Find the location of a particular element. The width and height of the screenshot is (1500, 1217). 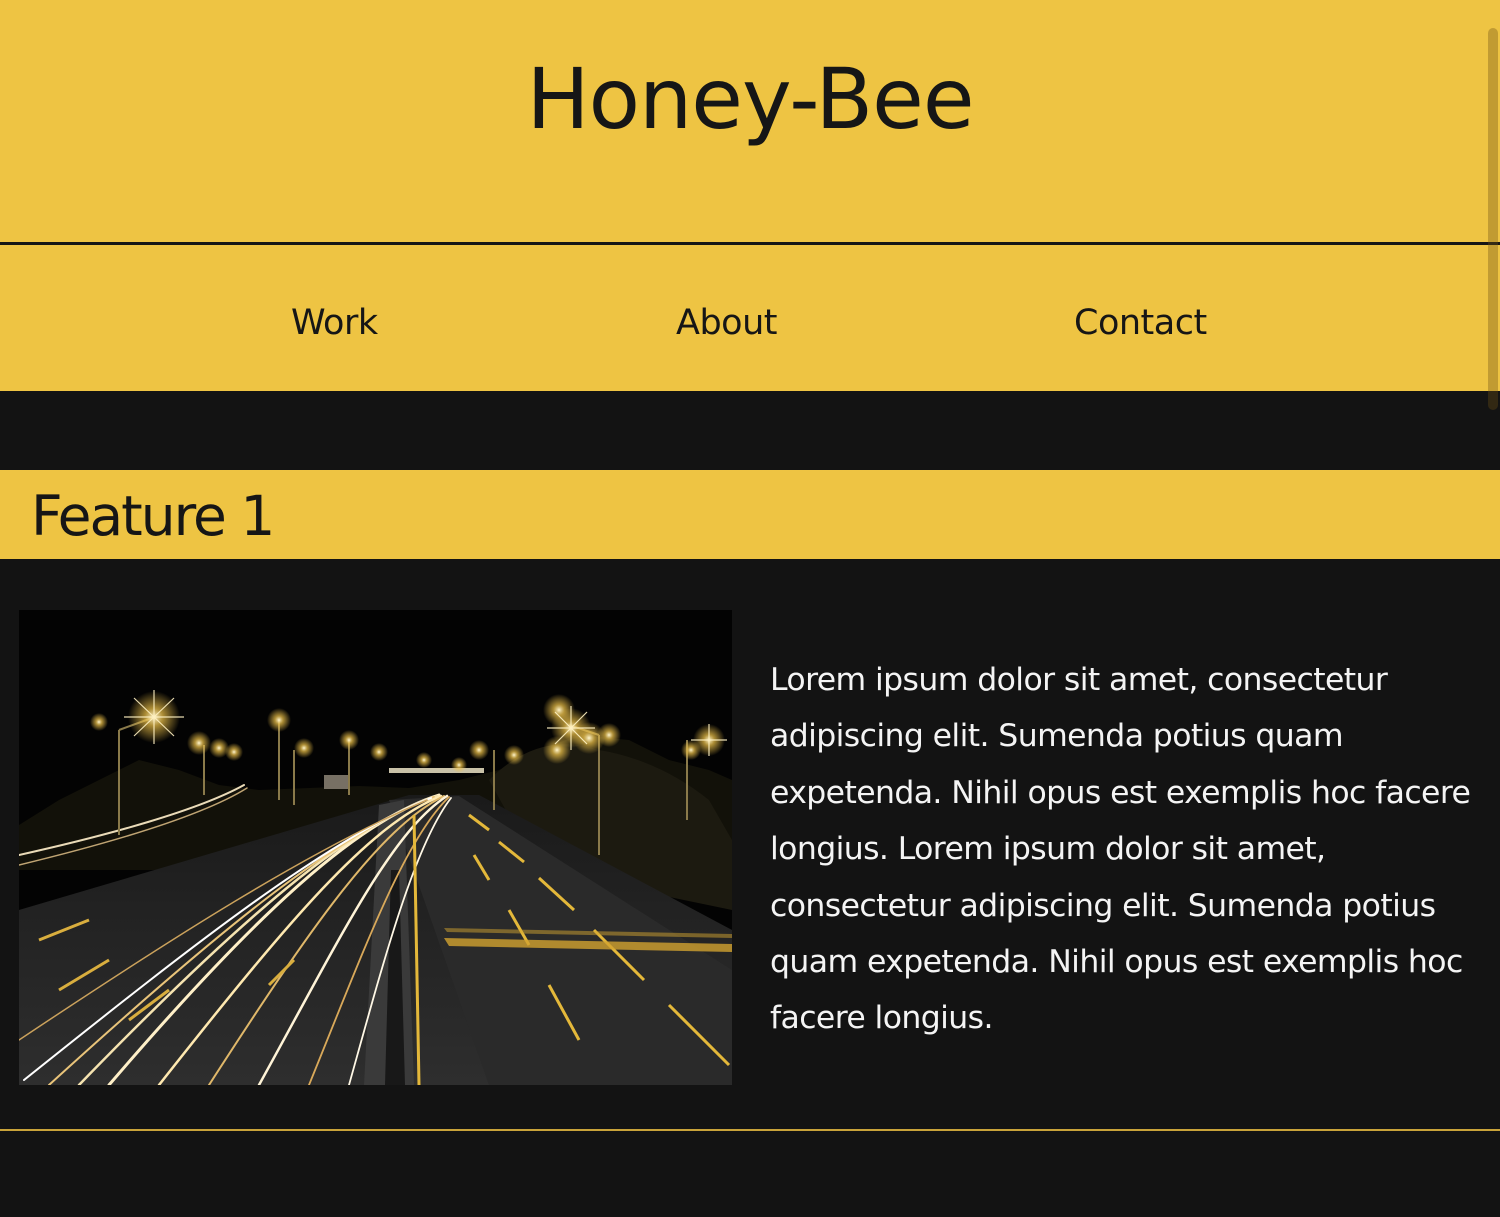

nav-link-work: Work is located at coordinates (334, 323).